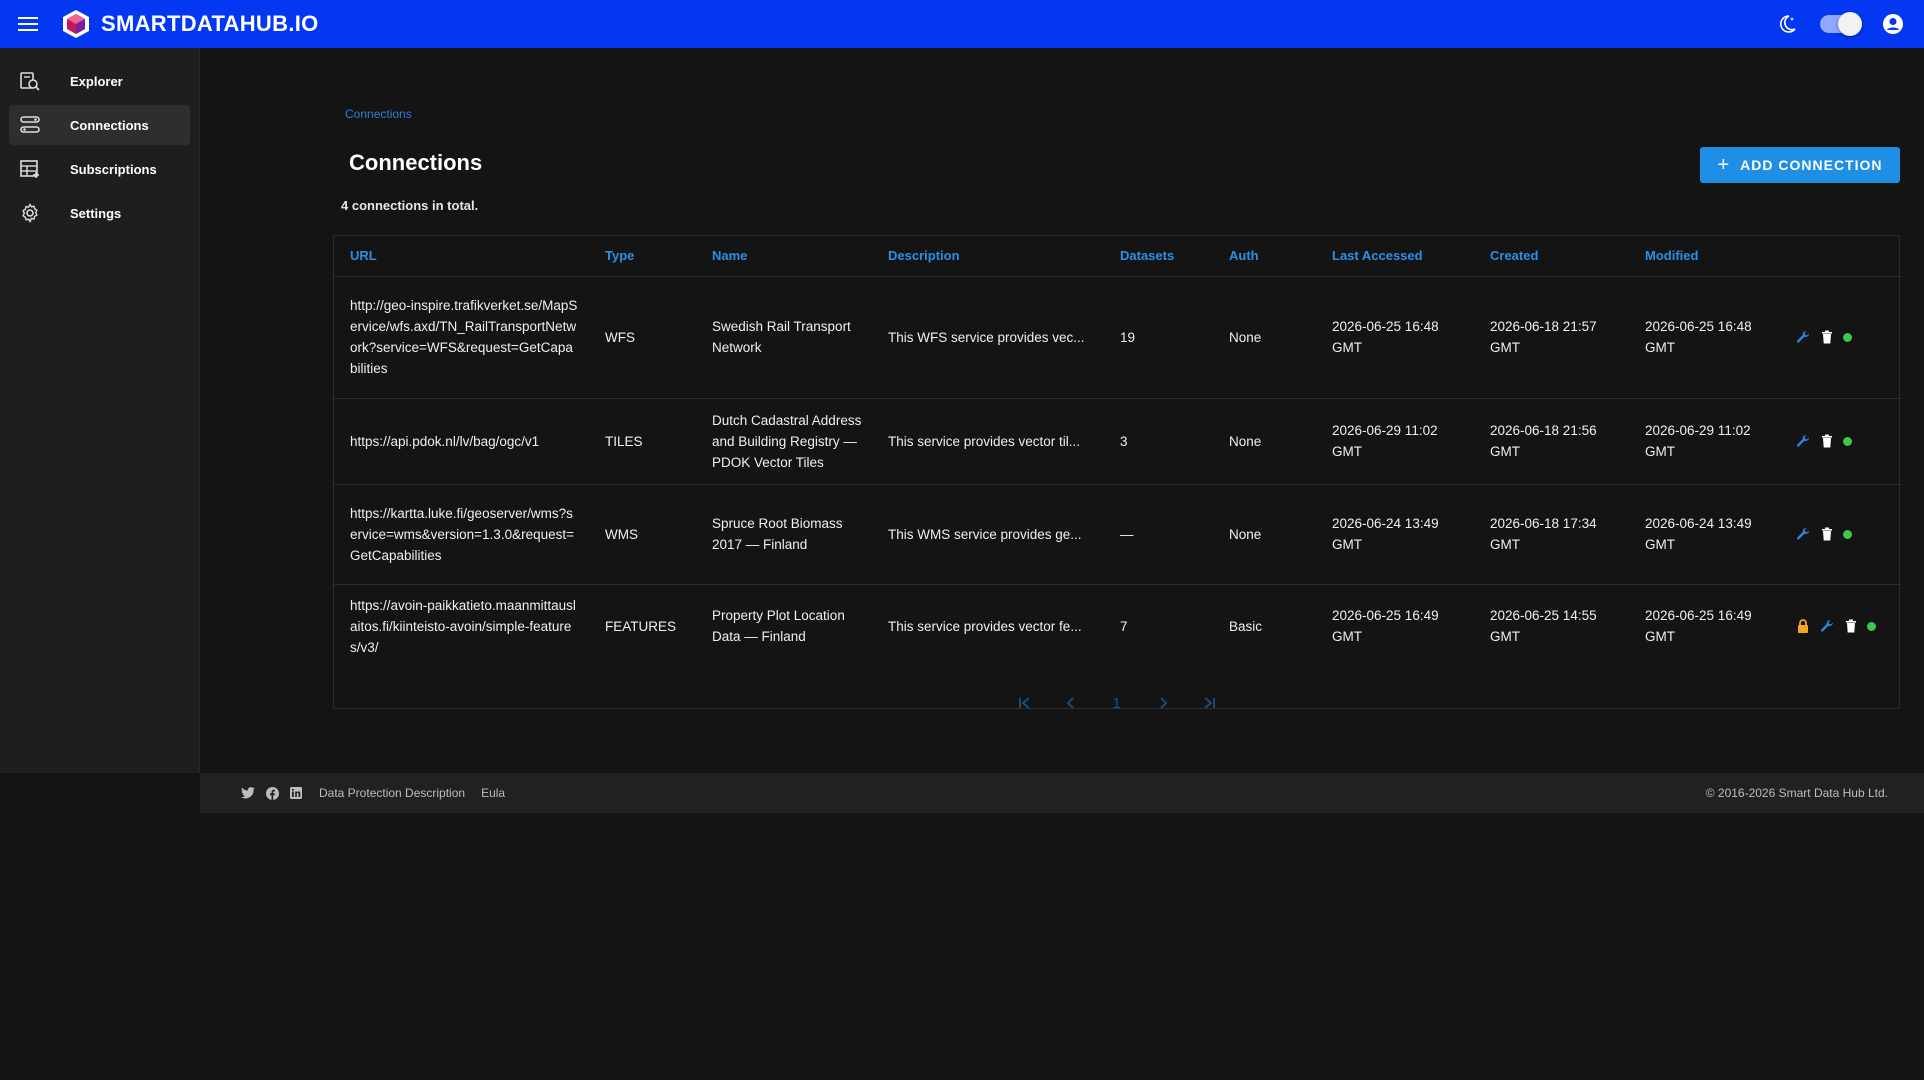 This screenshot has width=1924, height=1080. I want to click on cell-last-accessed: 2026-06-29 11:02 GMT, so click(1395, 441).